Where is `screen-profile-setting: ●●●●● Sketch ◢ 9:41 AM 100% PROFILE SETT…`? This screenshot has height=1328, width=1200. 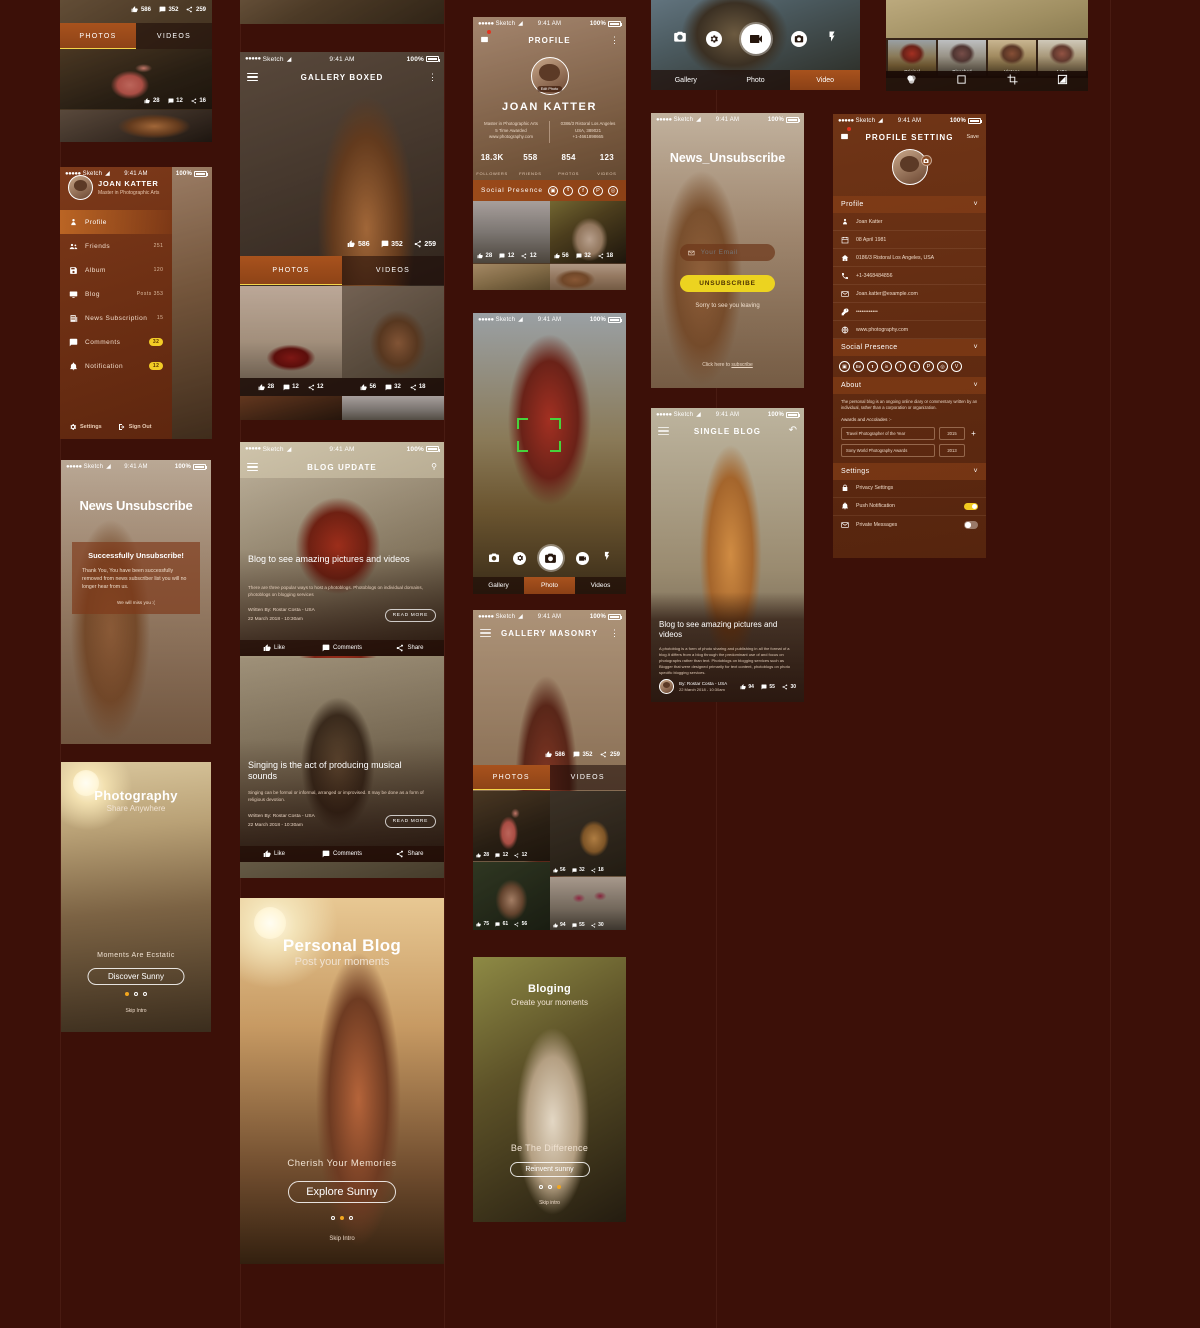 screen-profile-setting: ●●●●● Sketch ◢ 9:41 AM 100% PROFILE SETT… is located at coordinates (909, 336).